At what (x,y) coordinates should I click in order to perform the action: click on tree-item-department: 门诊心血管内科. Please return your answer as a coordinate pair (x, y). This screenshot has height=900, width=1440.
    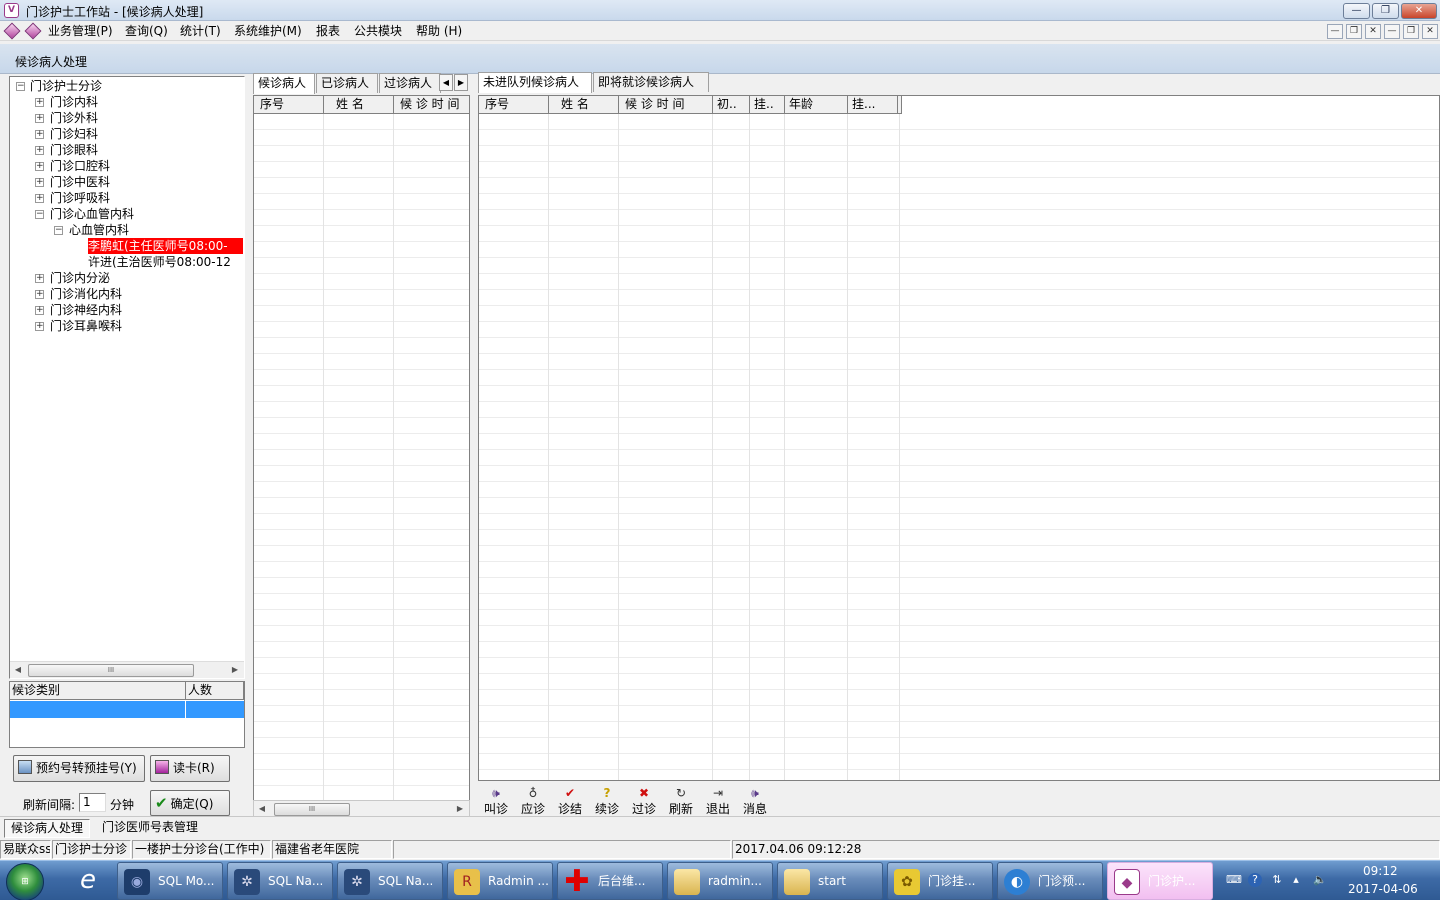
    Looking at the image, I should click on (92, 214).